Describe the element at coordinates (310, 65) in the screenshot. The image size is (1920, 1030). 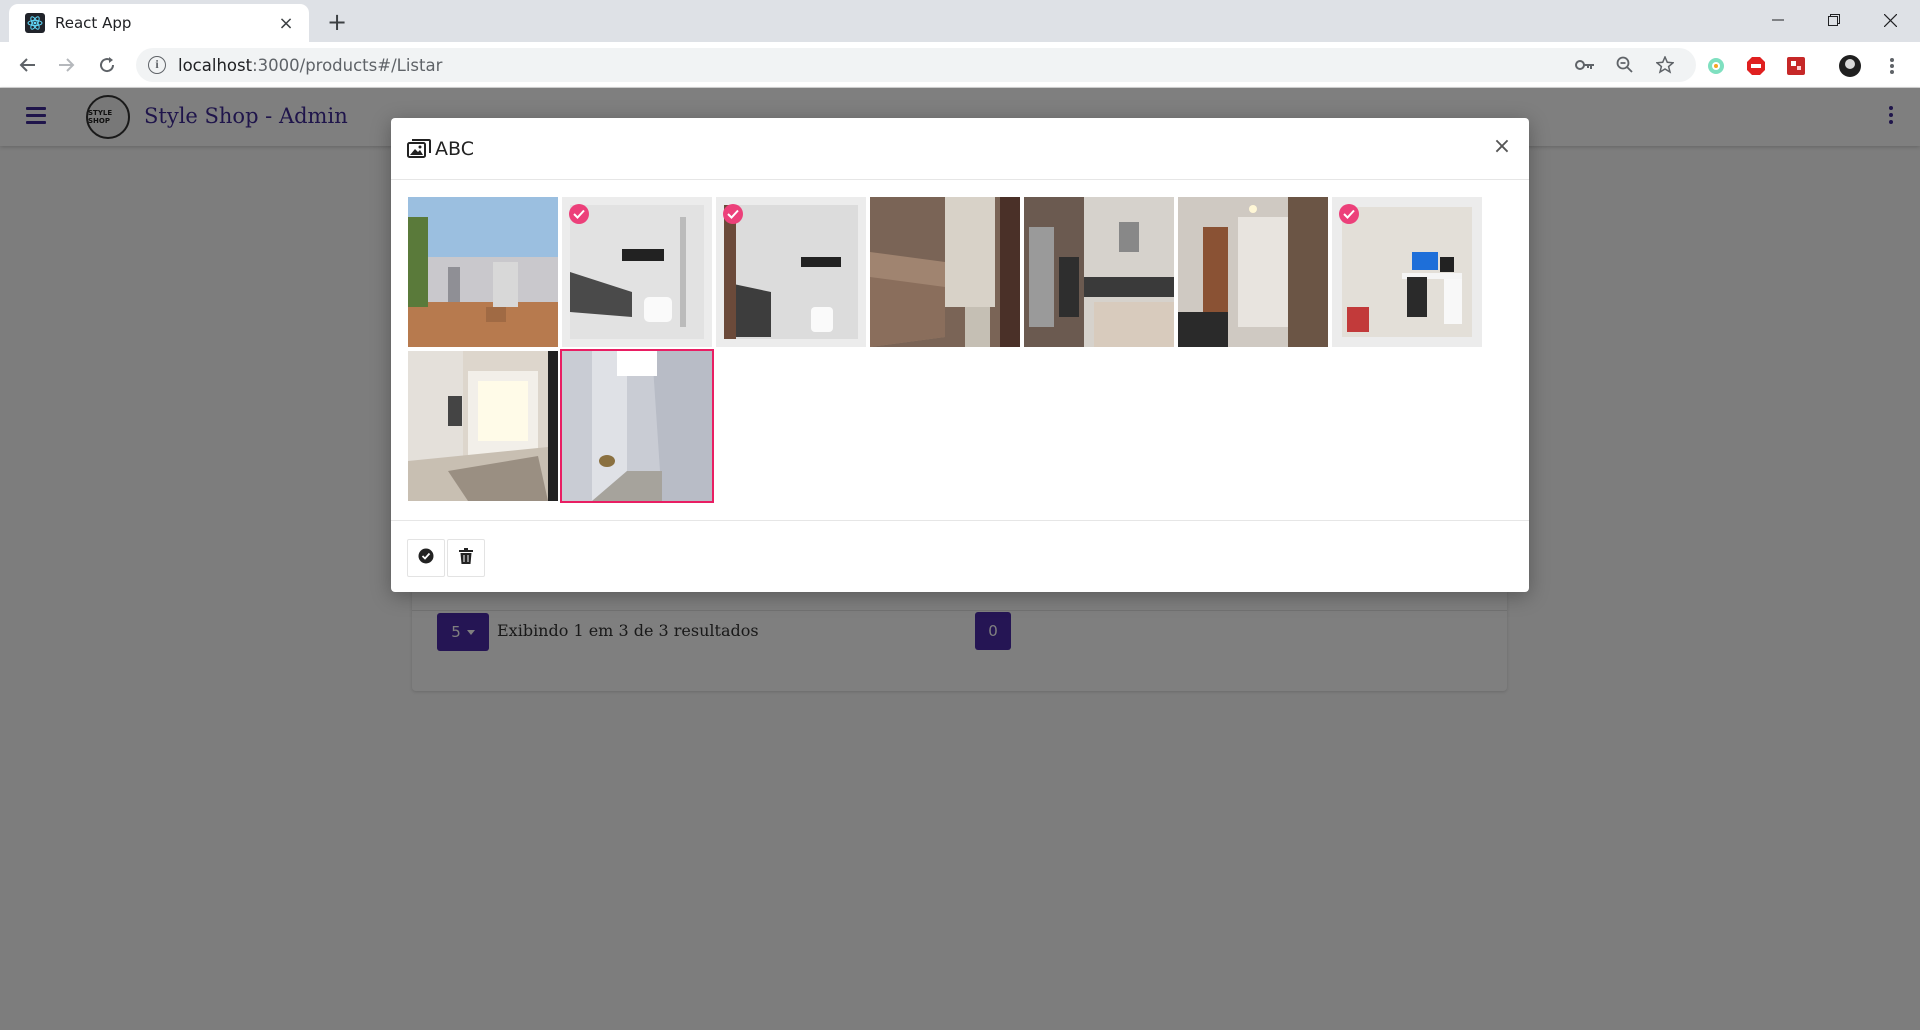
I see `url-text: localhost:3000/products#/Listar` at that location.